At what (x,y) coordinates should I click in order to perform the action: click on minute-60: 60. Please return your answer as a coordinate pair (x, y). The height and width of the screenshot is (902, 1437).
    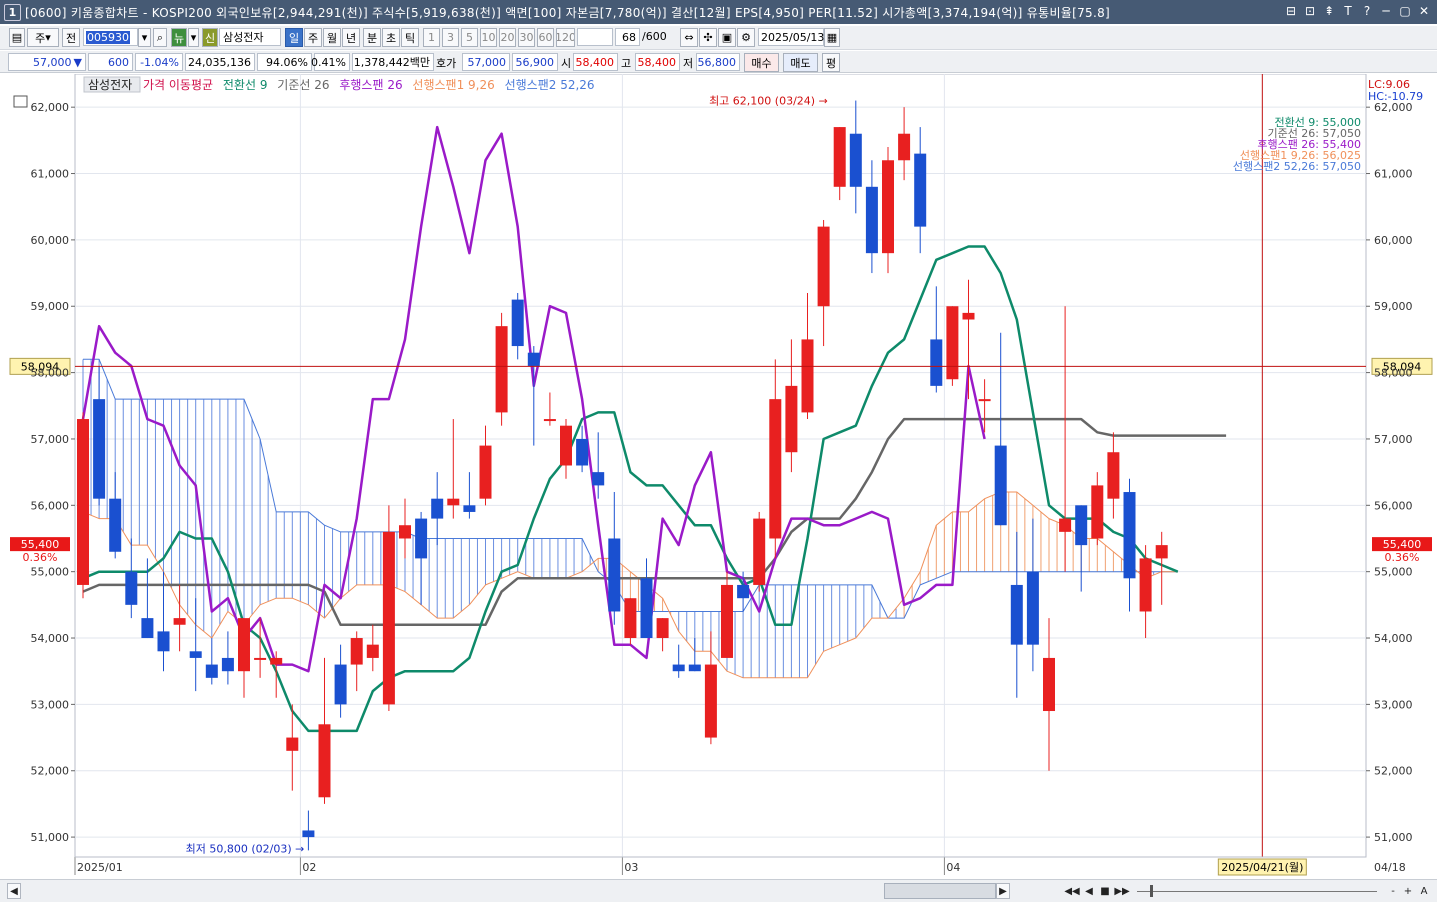
    Looking at the image, I should click on (545, 37).